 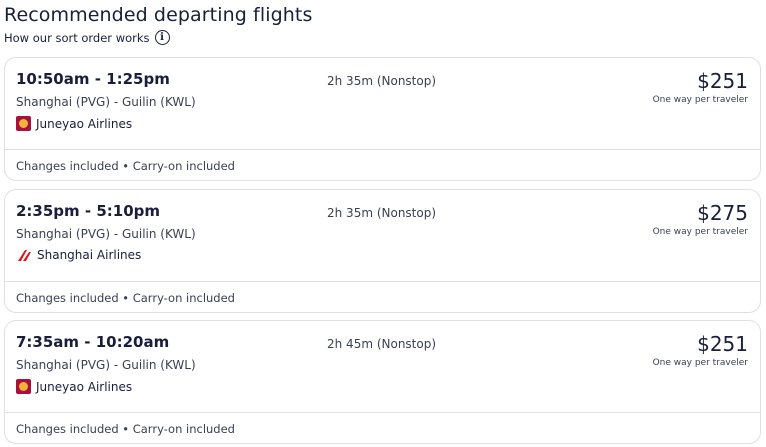 What do you see at coordinates (162, 37) in the screenshot?
I see `info-icon: i` at bounding box center [162, 37].